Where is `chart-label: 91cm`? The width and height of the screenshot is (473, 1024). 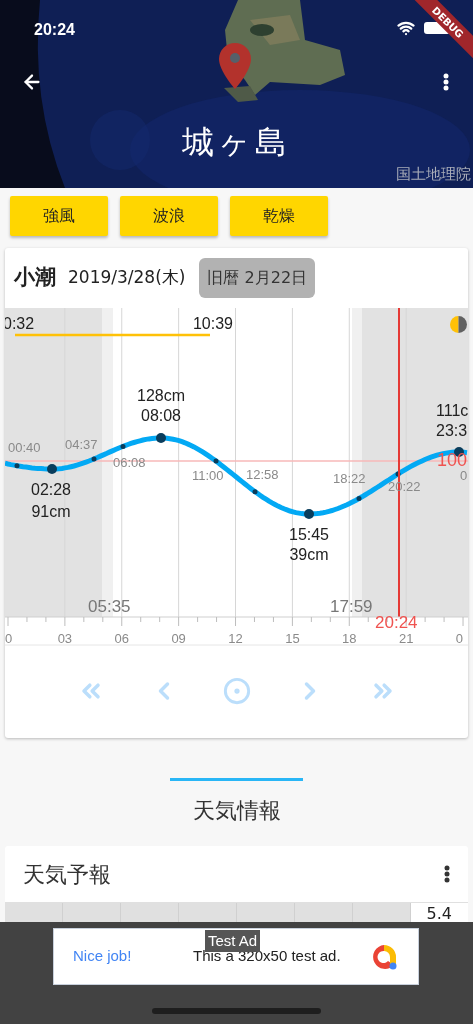 chart-label: 91cm is located at coordinates (51, 512).